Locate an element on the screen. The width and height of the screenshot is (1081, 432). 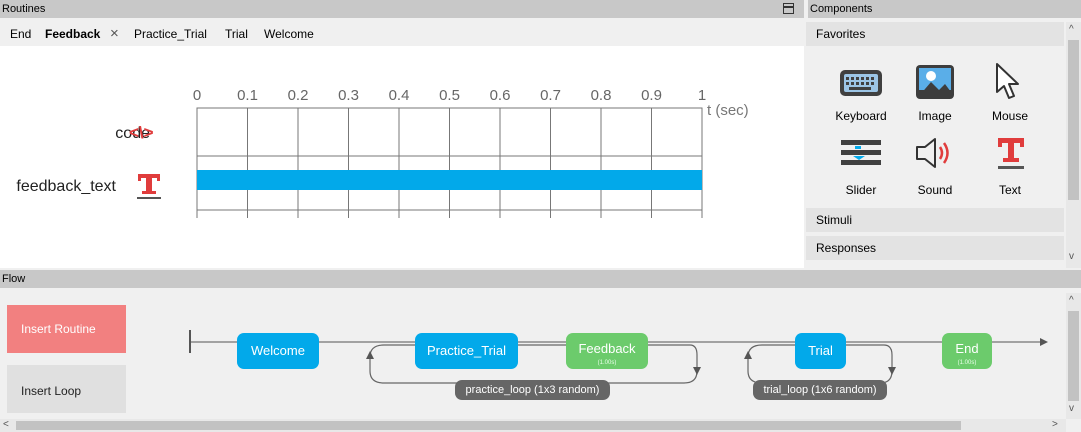
routine-name: Practice_Trial is located at coordinates (466, 350).